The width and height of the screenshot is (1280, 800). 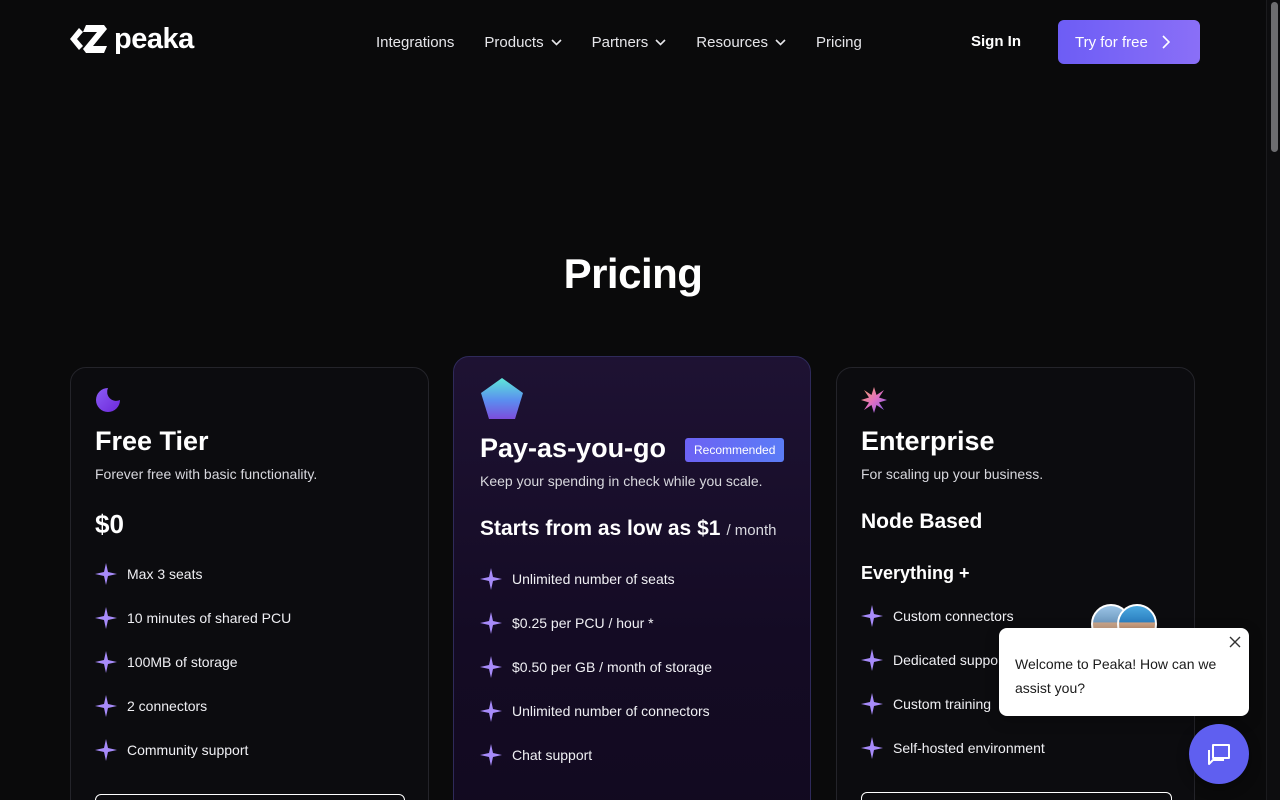 What do you see at coordinates (942, 704) in the screenshot?
I see `feature-text: Custom training` at bounding box center [942, 704].